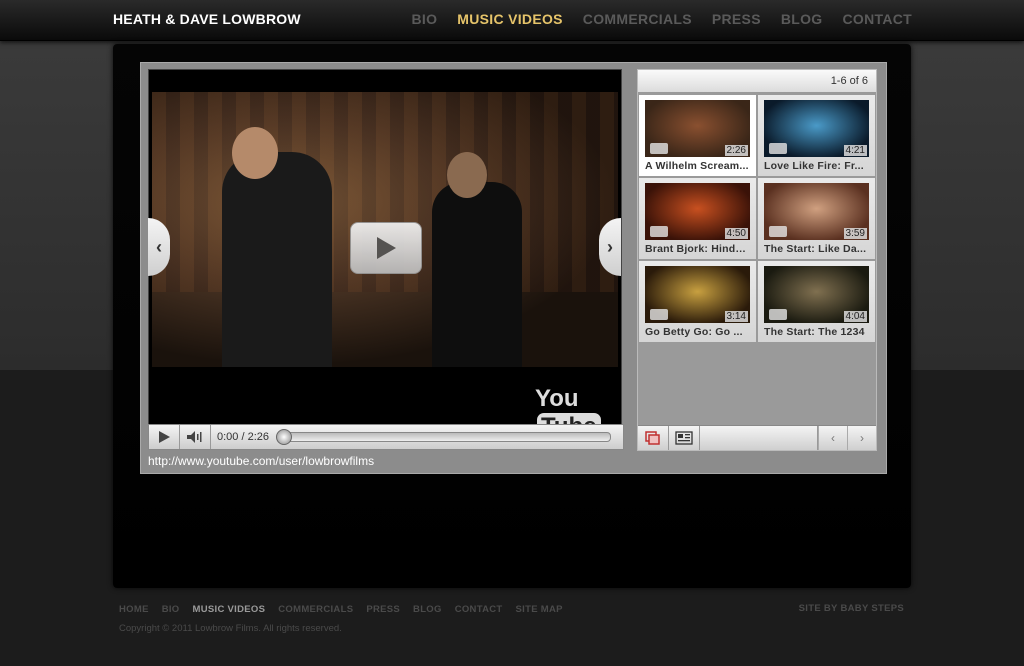 The height and width of the screenshot is (666, 1024). Describe the element at coordinates (171, 609) in the screenshot. I see `footer-bio: BIO` at that location.